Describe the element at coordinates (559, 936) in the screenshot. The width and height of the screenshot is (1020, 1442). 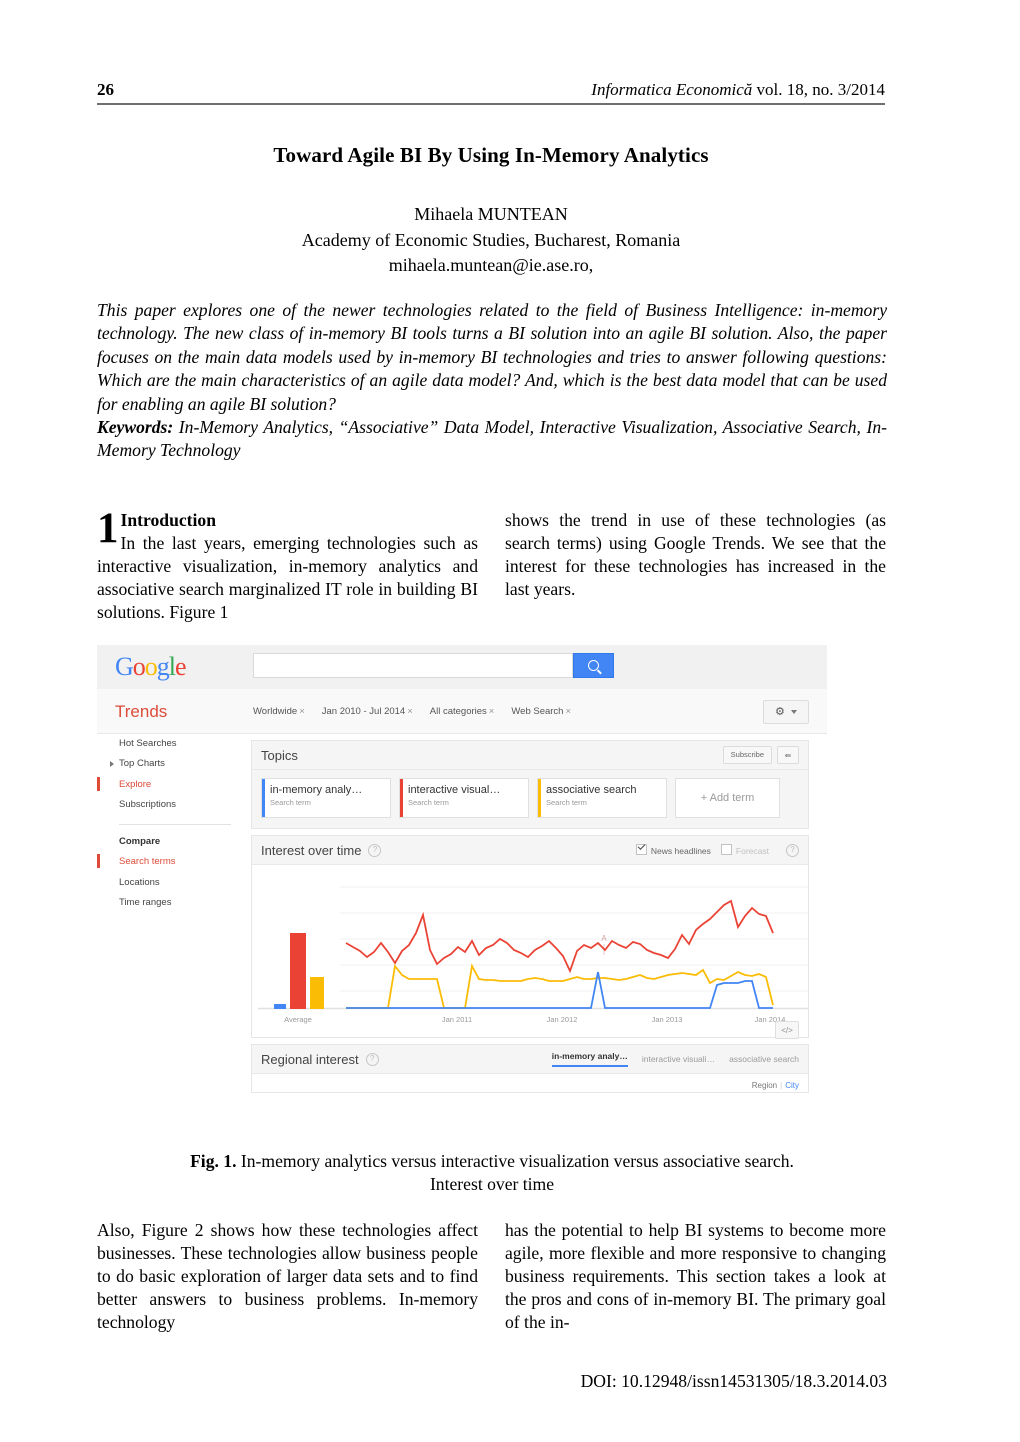
I see `series-line-interactive-visualization` at that location.